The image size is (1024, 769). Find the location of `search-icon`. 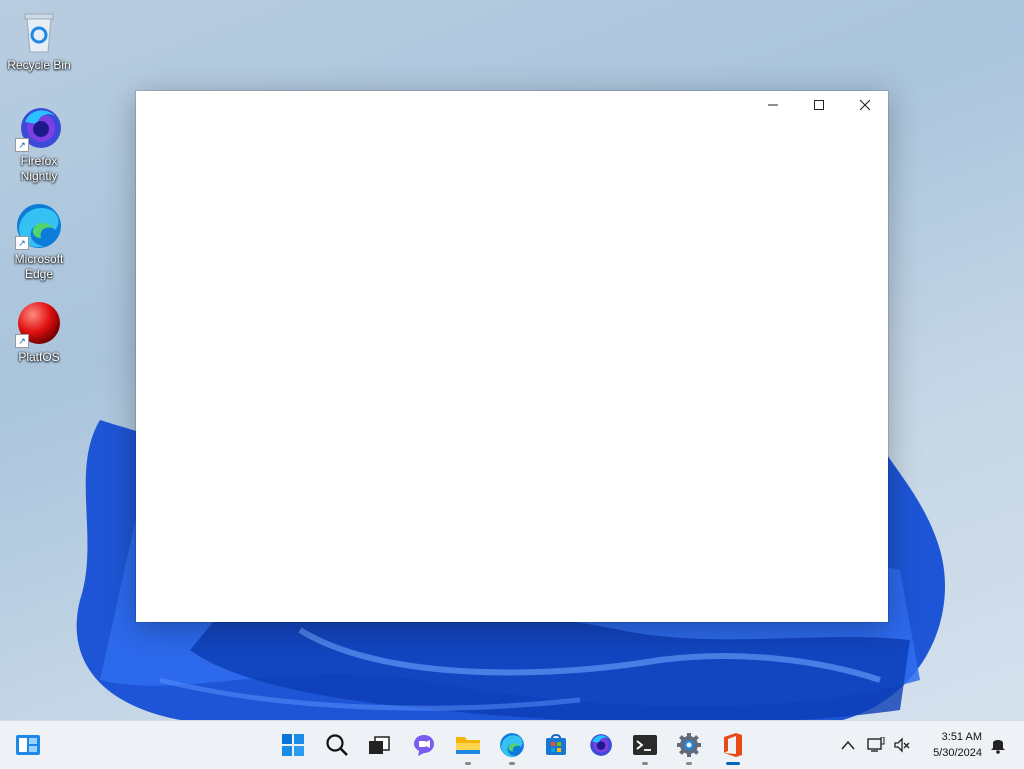

search-icon is located at coordinates (337, 745).